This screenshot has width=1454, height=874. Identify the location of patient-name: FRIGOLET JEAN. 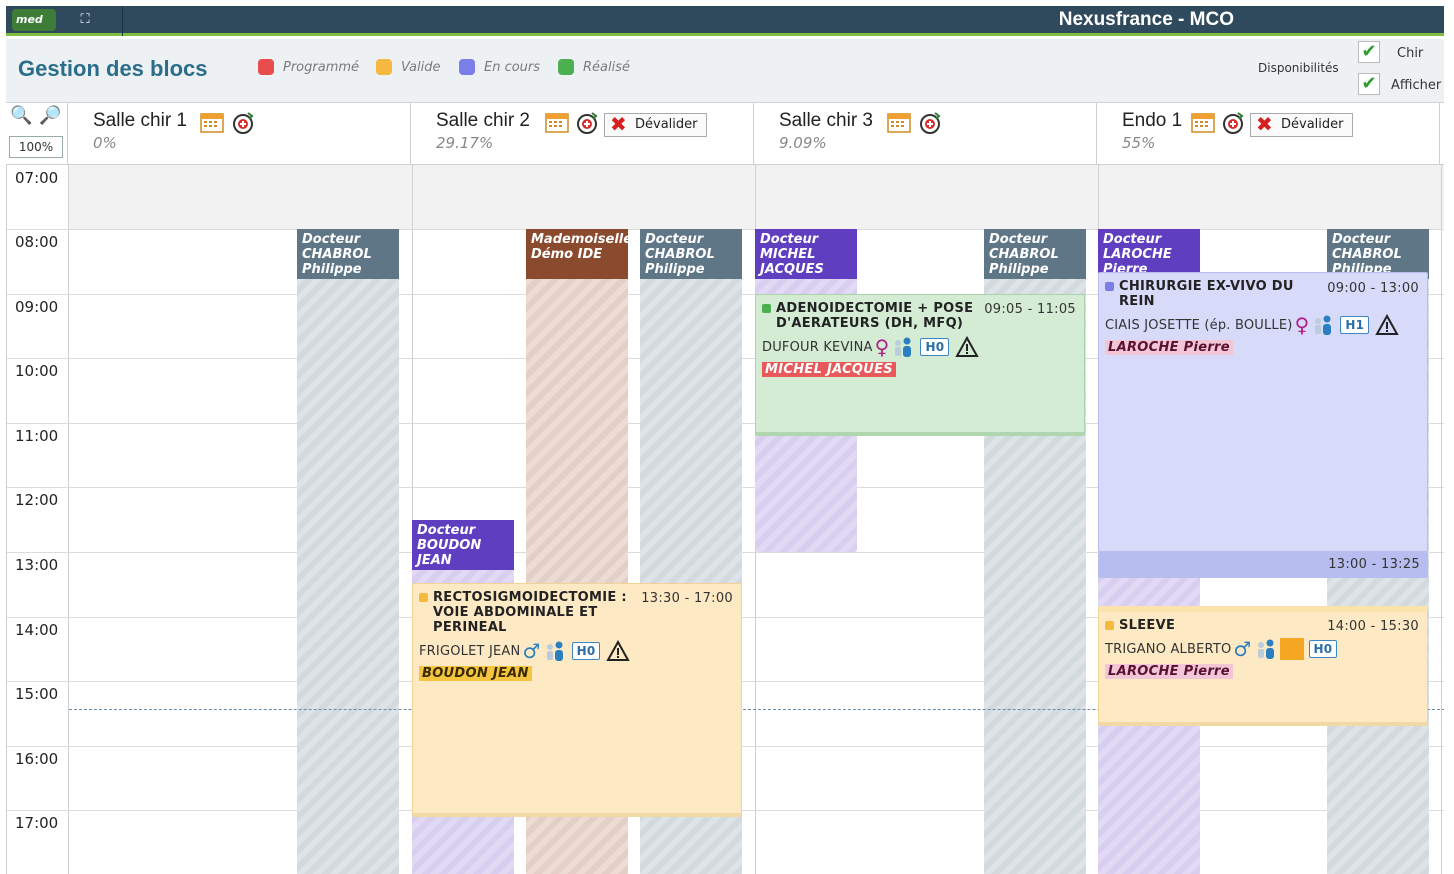
(470, 651).